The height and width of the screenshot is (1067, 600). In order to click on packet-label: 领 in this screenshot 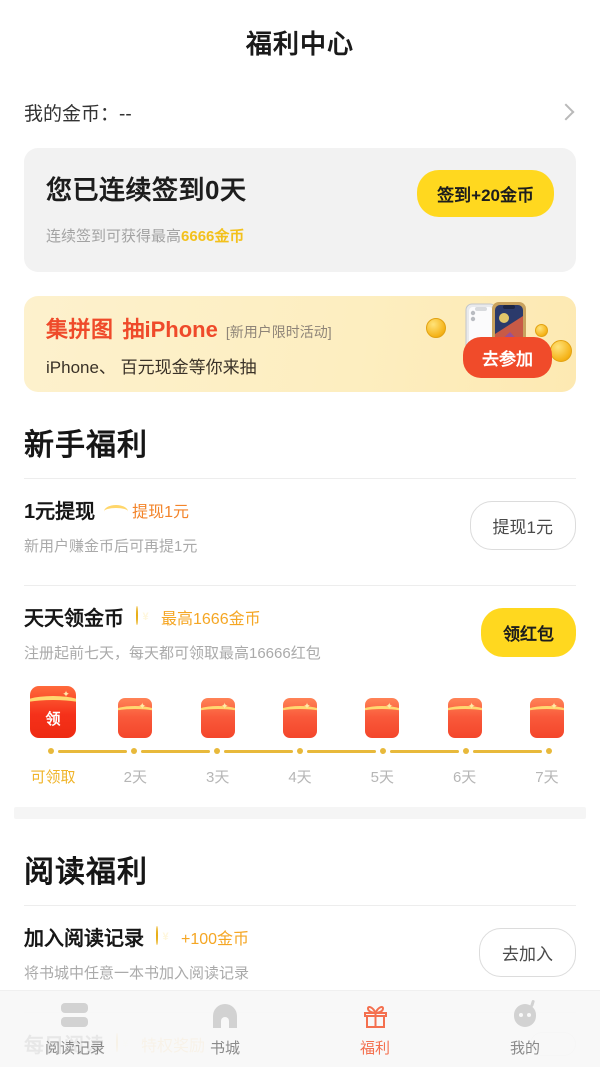, I will do `click(53, 719)`.